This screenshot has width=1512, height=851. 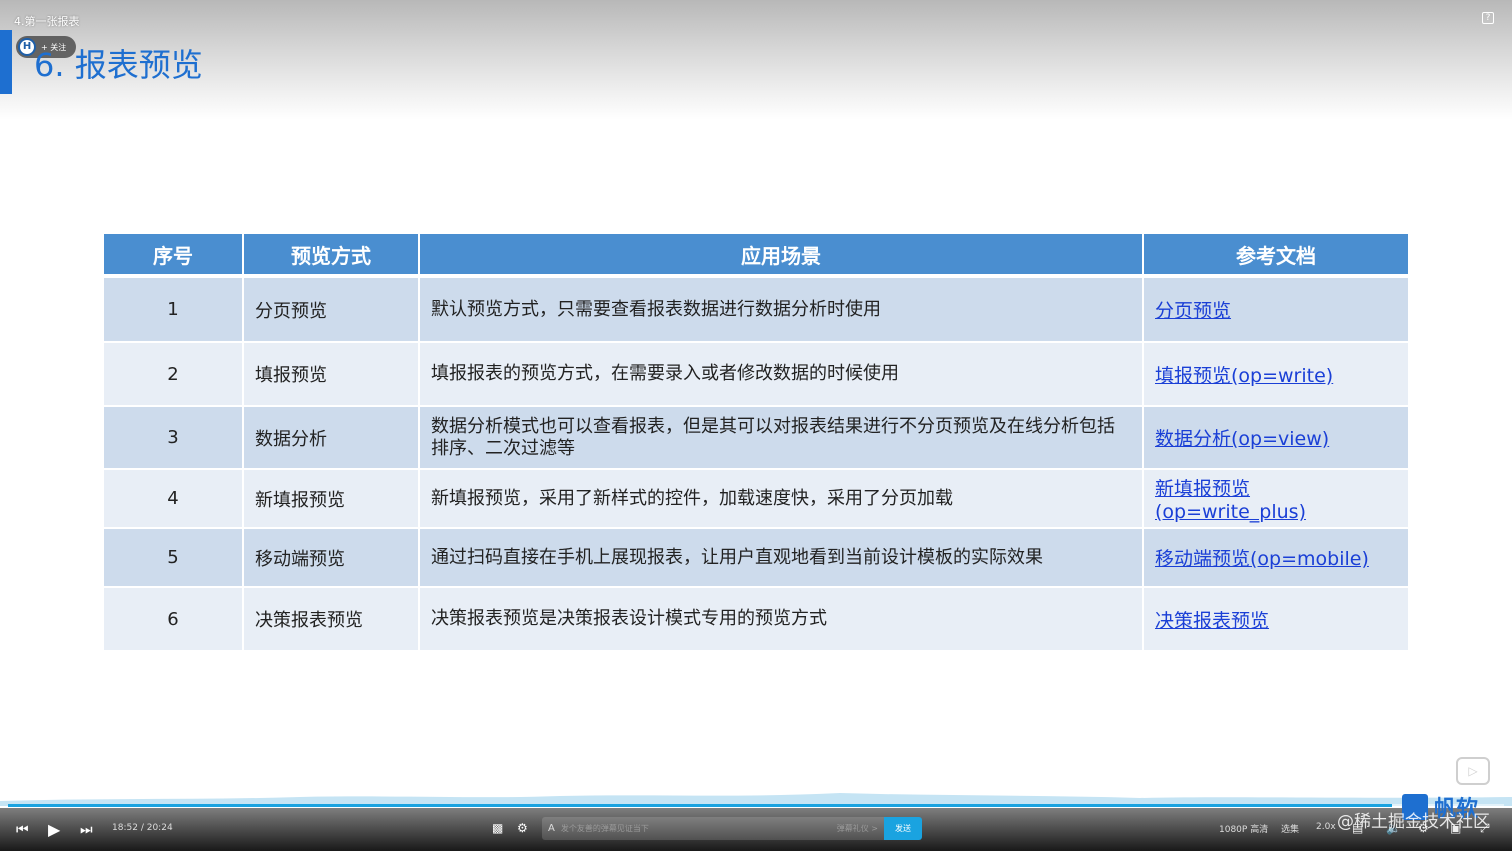 What do you see at coordinates (332, 620) in the screenshot?
I see `row-mode: 决策报表预览` at bounding box center [332, 620].